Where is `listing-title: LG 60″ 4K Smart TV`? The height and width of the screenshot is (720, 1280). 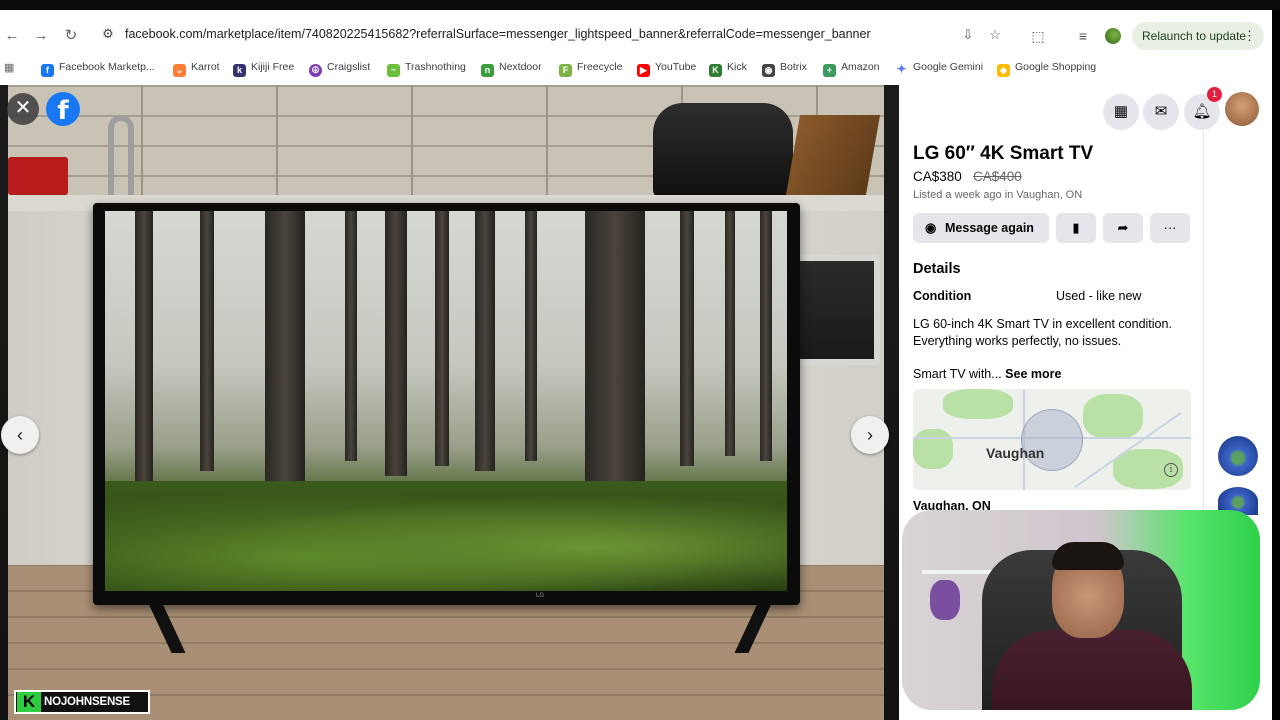
listing-title: LG 60″ 4K Smart TV is located at coordinates (1003, 153).